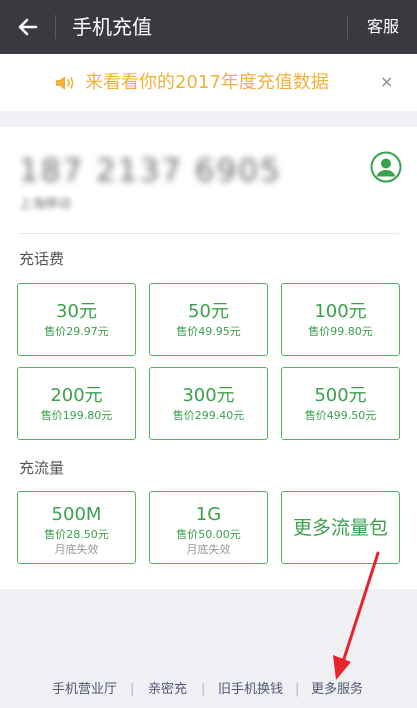 Image resolution: width=417 pixels, height=708 pixels. I want to click on option-amount: 30元, so click(76, 311).